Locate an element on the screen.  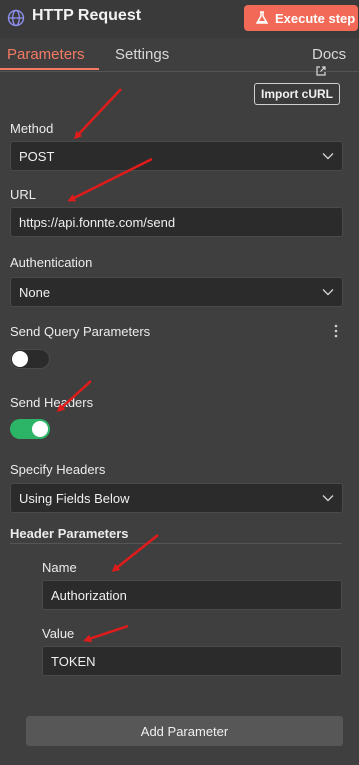
specify-headers-label: Specify Headers is located at coordinates (58, 469).